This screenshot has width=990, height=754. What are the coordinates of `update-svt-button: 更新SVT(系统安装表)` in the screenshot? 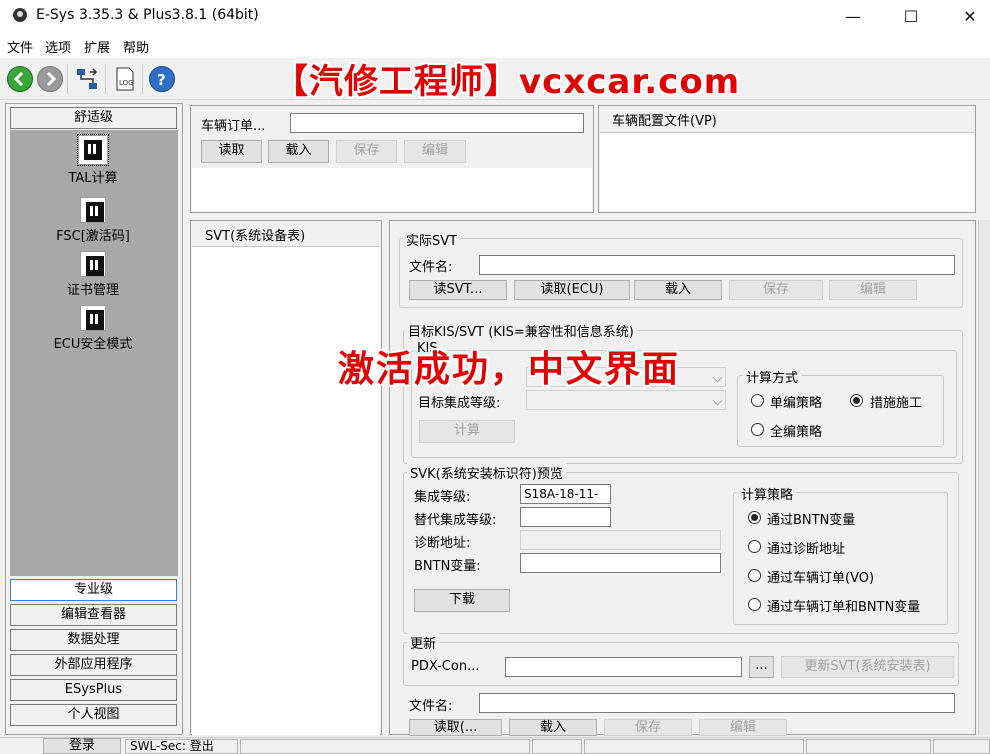 It's located at (867, 667).